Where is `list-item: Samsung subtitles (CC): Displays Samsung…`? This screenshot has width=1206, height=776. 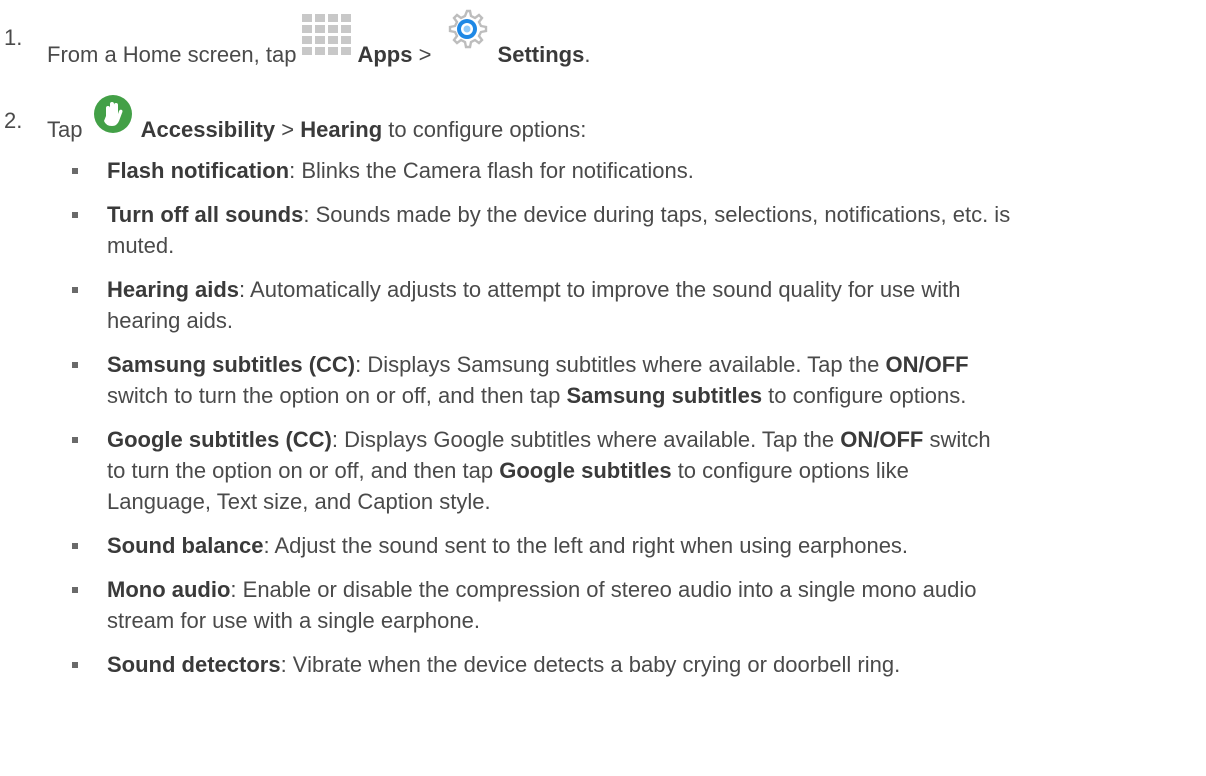
list-item: Samsung subtitles (CC): Displays Samsung… is located at coordinates (632, 380).